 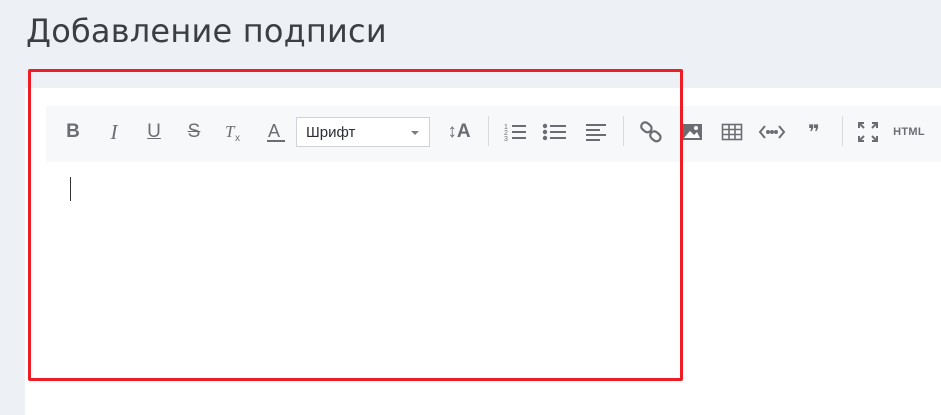 What do you see at coordinates (515, 132) in the screenshot?
I see `ordered-list-icon: 1 2 3` at bounding box center [515, 132].